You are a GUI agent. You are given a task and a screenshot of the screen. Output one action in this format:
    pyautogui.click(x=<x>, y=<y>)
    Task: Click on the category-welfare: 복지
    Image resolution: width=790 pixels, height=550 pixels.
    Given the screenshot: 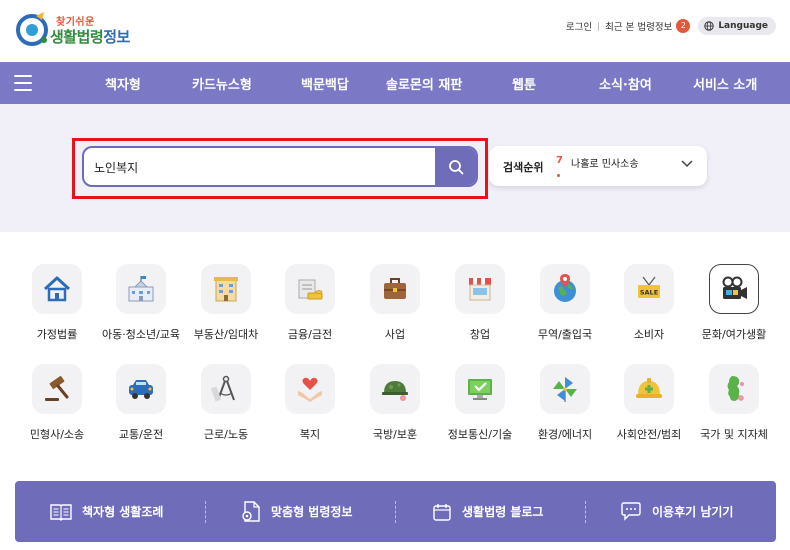 What is the action you would take?
    pyautogui.click(x=310, y=406)
    